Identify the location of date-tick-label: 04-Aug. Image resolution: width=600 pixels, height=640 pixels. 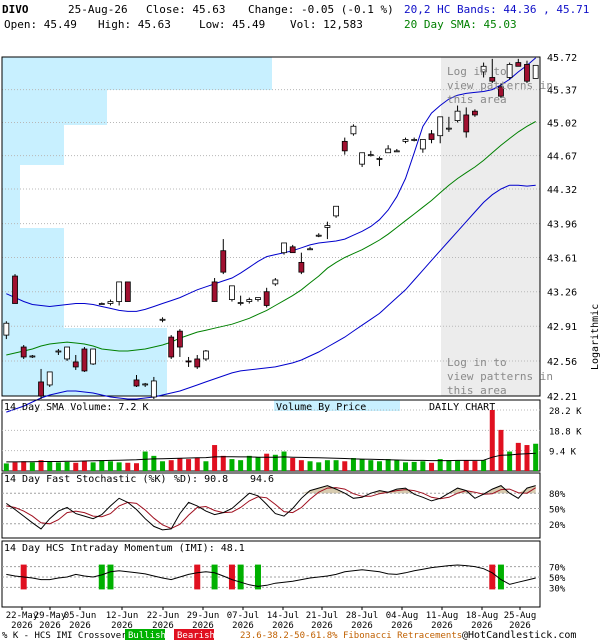
(402, 616).